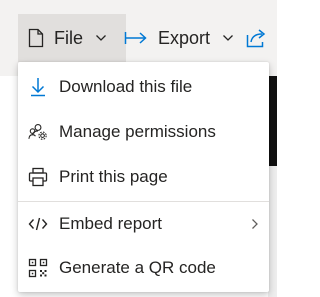 This screenshot has height=297, width=320. Describe the element at coordinates (38, 268) in the screenshot. I see `qr-code-icon` at that location.